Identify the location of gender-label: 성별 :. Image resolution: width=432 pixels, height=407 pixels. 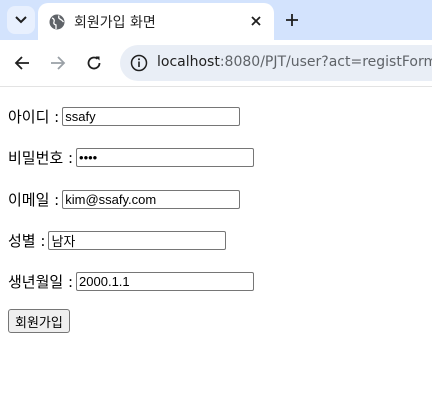
(27, 241).